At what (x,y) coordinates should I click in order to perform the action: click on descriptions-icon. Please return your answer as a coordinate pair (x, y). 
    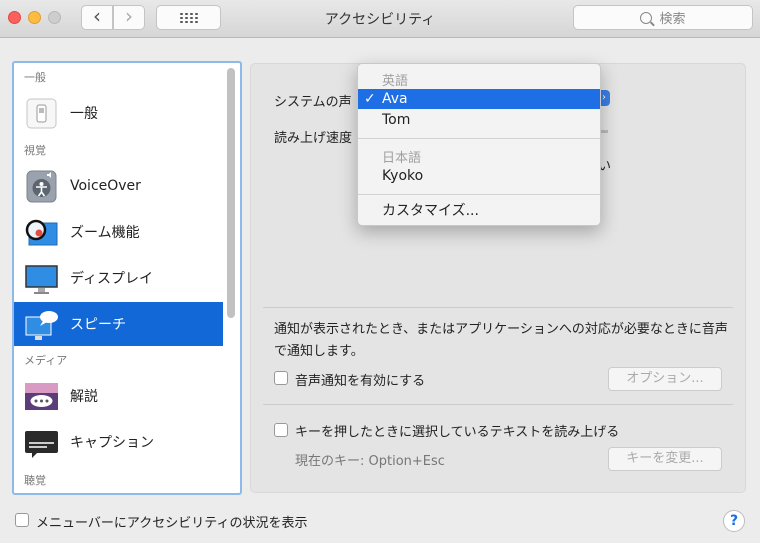
    Looking at the image, I should click on (41, 396).